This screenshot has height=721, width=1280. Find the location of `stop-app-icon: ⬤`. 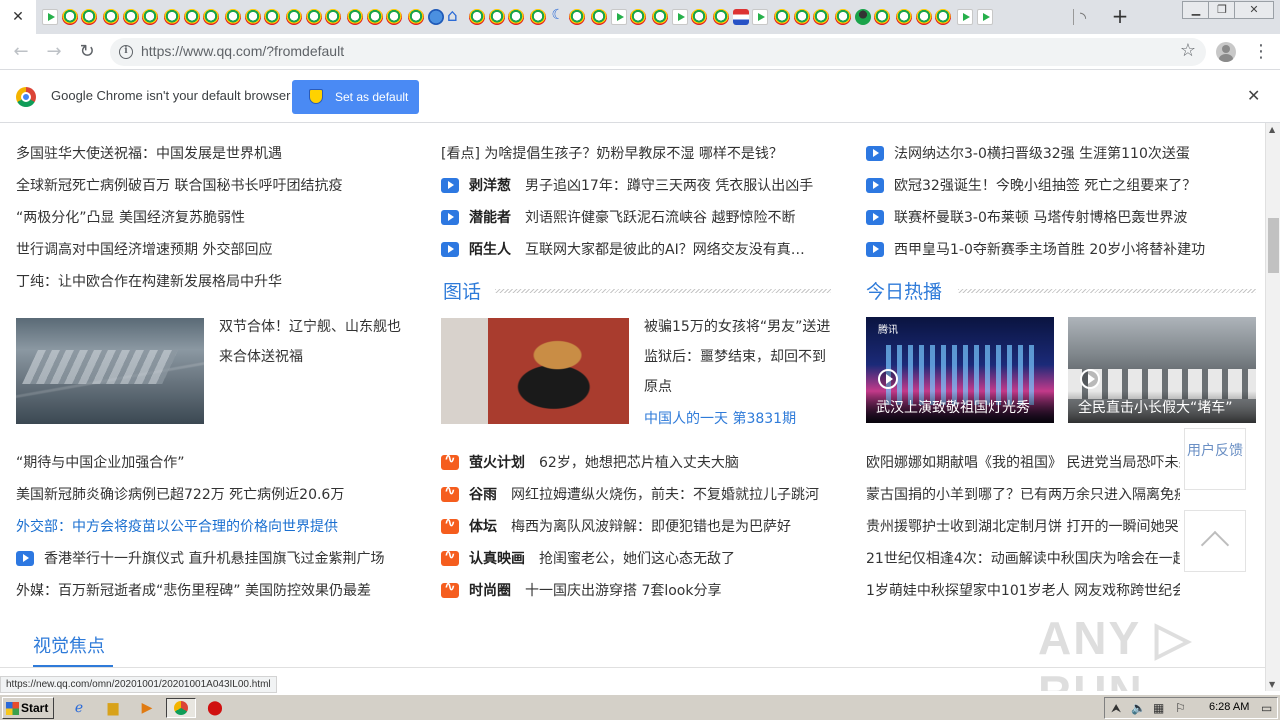

stop-app-icon: ⬤ is located at coordinates (215, 708).